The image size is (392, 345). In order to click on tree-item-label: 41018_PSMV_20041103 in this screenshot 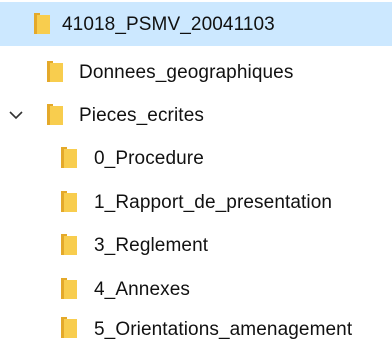, I will do `click(168, 24)`.